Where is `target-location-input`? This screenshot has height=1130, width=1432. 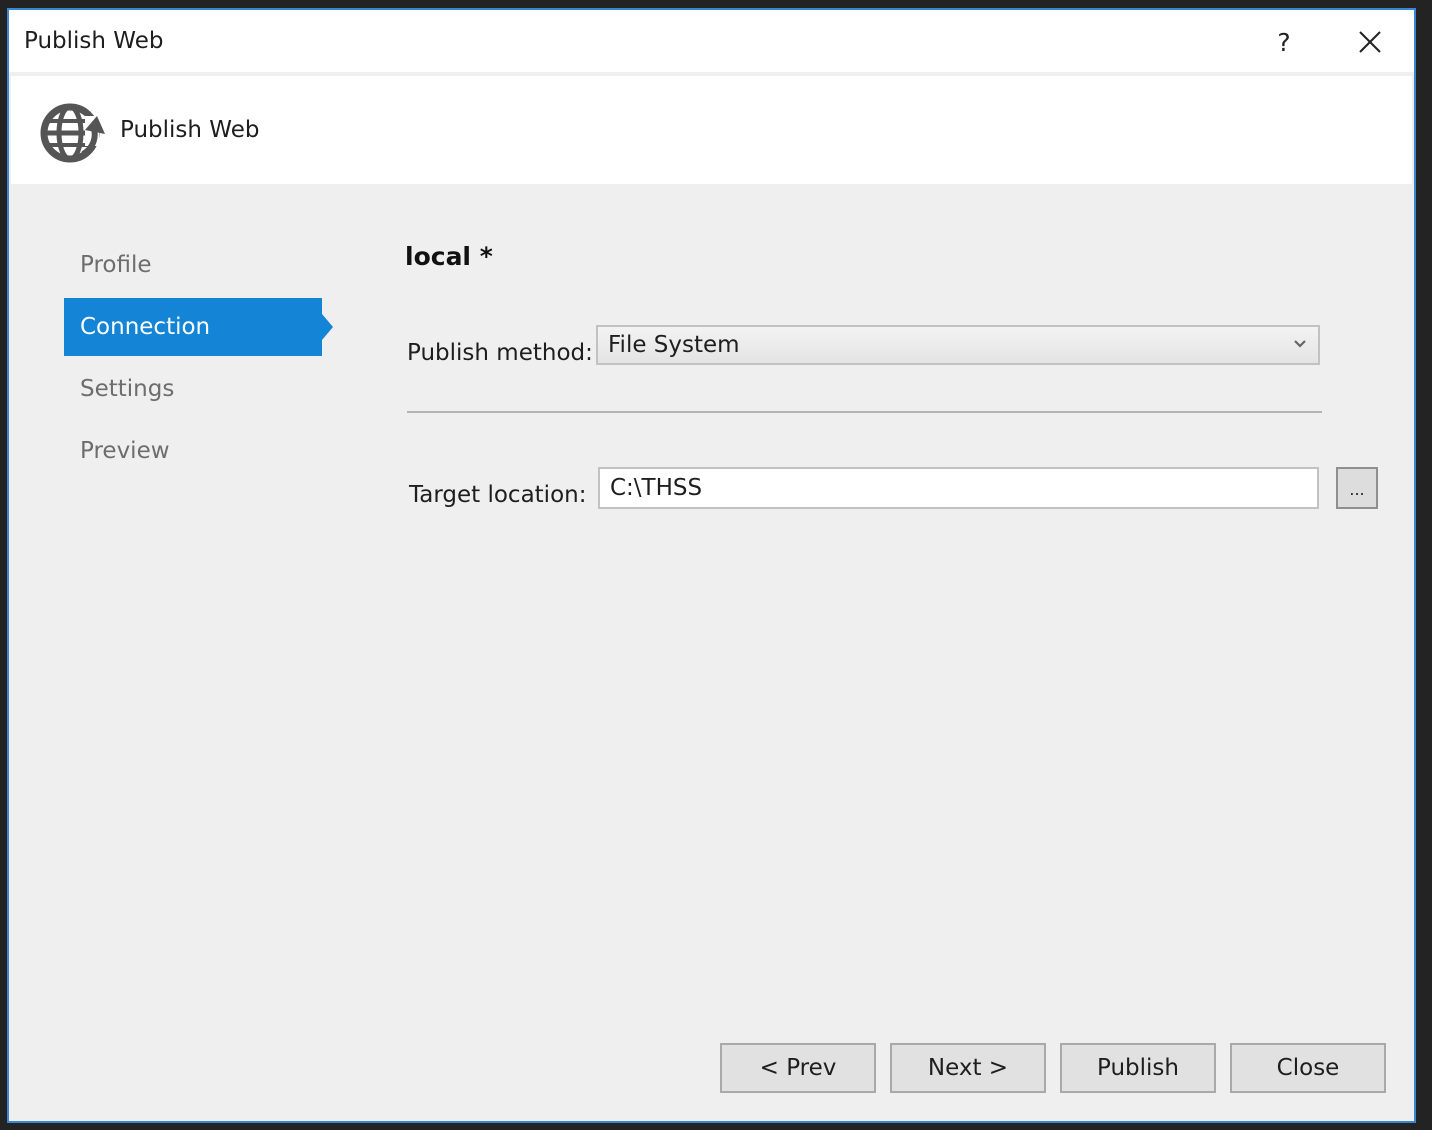 target-location-input is located at coordinates (958, 488).